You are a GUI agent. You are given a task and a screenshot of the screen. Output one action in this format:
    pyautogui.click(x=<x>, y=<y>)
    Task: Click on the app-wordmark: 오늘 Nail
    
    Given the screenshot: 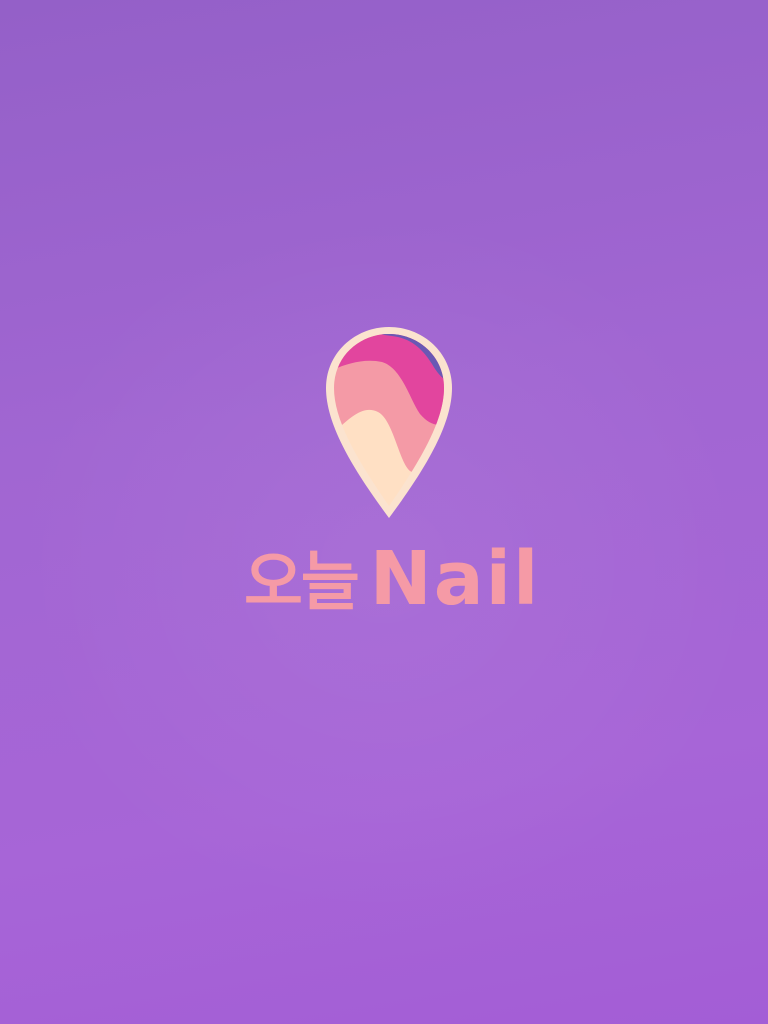 What is the action you would take?
    pyautogui.click(x=394, y=582)
    